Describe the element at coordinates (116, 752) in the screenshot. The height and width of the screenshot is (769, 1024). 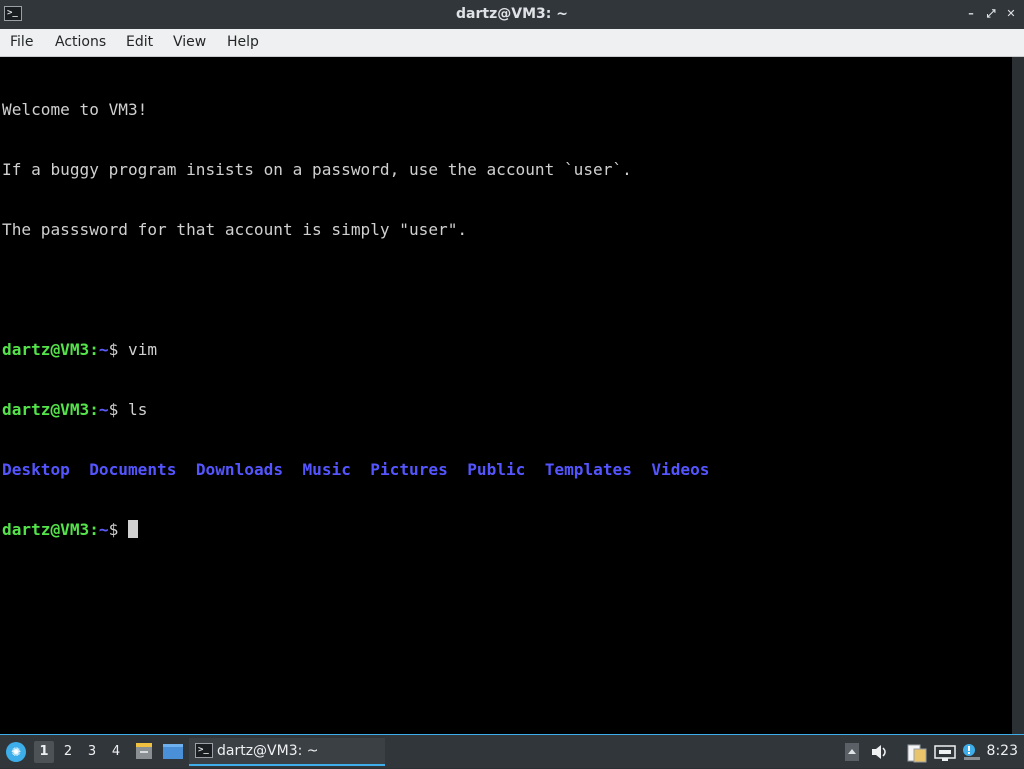
I see `desktop-switch-4: 4` at that location.